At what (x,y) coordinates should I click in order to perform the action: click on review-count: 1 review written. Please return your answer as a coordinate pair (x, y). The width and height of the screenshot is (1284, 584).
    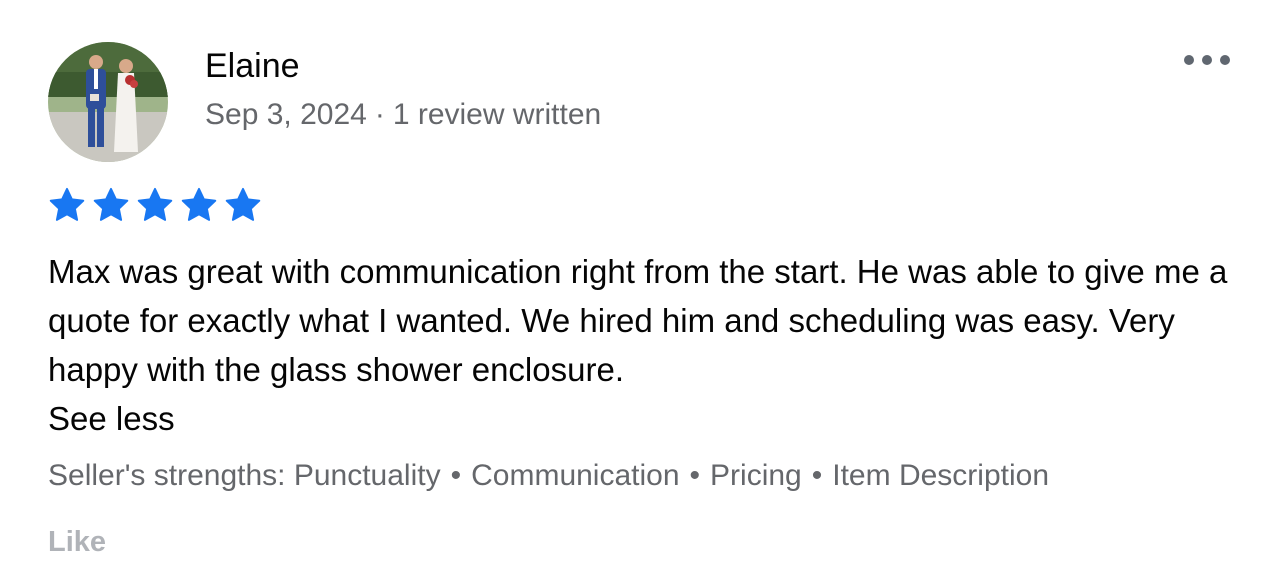
    Looking at the image, I should click on (497, 114).